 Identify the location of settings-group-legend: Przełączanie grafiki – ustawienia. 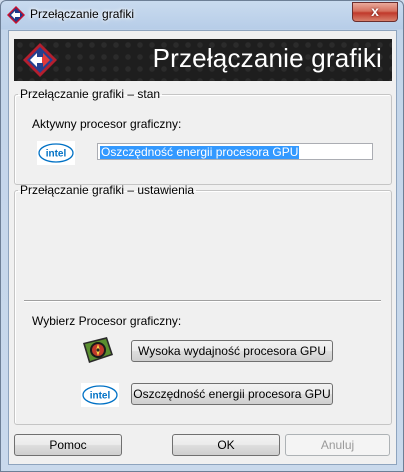
(107, 190).